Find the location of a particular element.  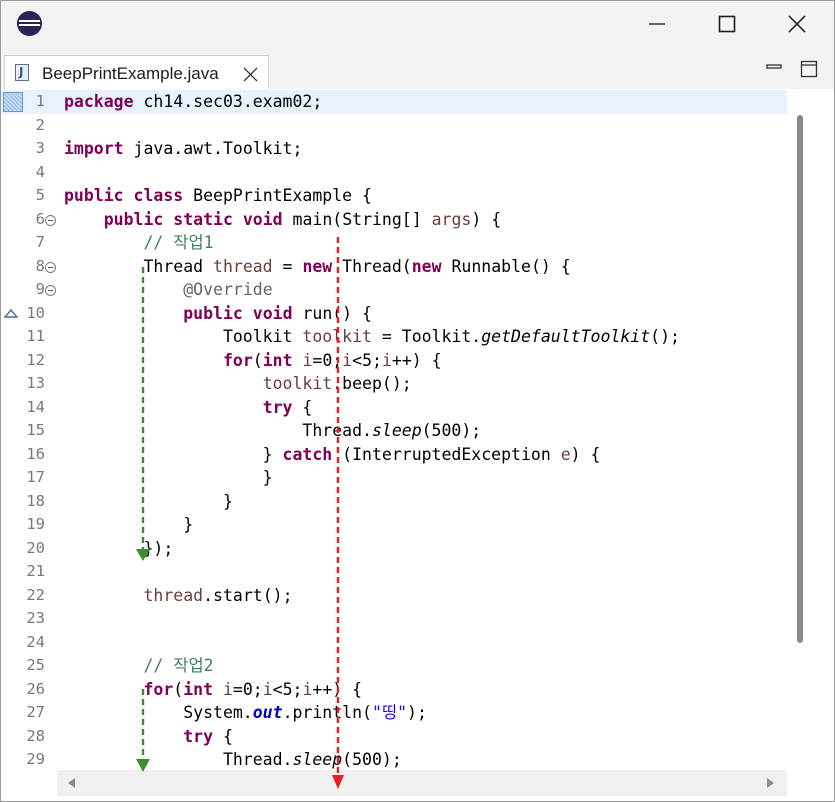

line-number: 12 is located at coordinates (35, 359).